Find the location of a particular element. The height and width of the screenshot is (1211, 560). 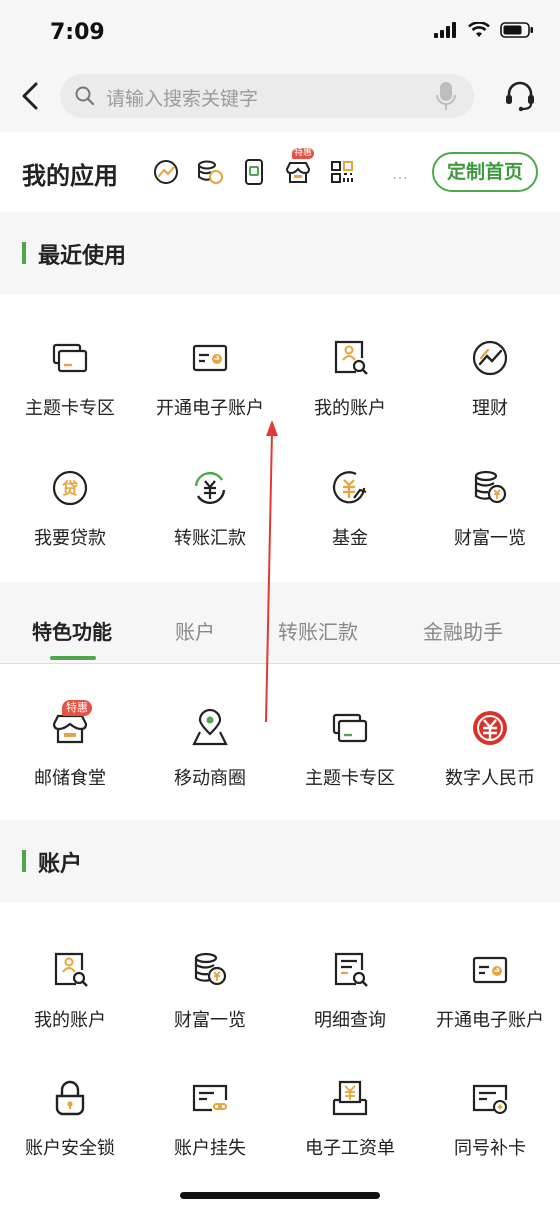

recent-section-header: 最近使用 is located at coordinates (280, 253).